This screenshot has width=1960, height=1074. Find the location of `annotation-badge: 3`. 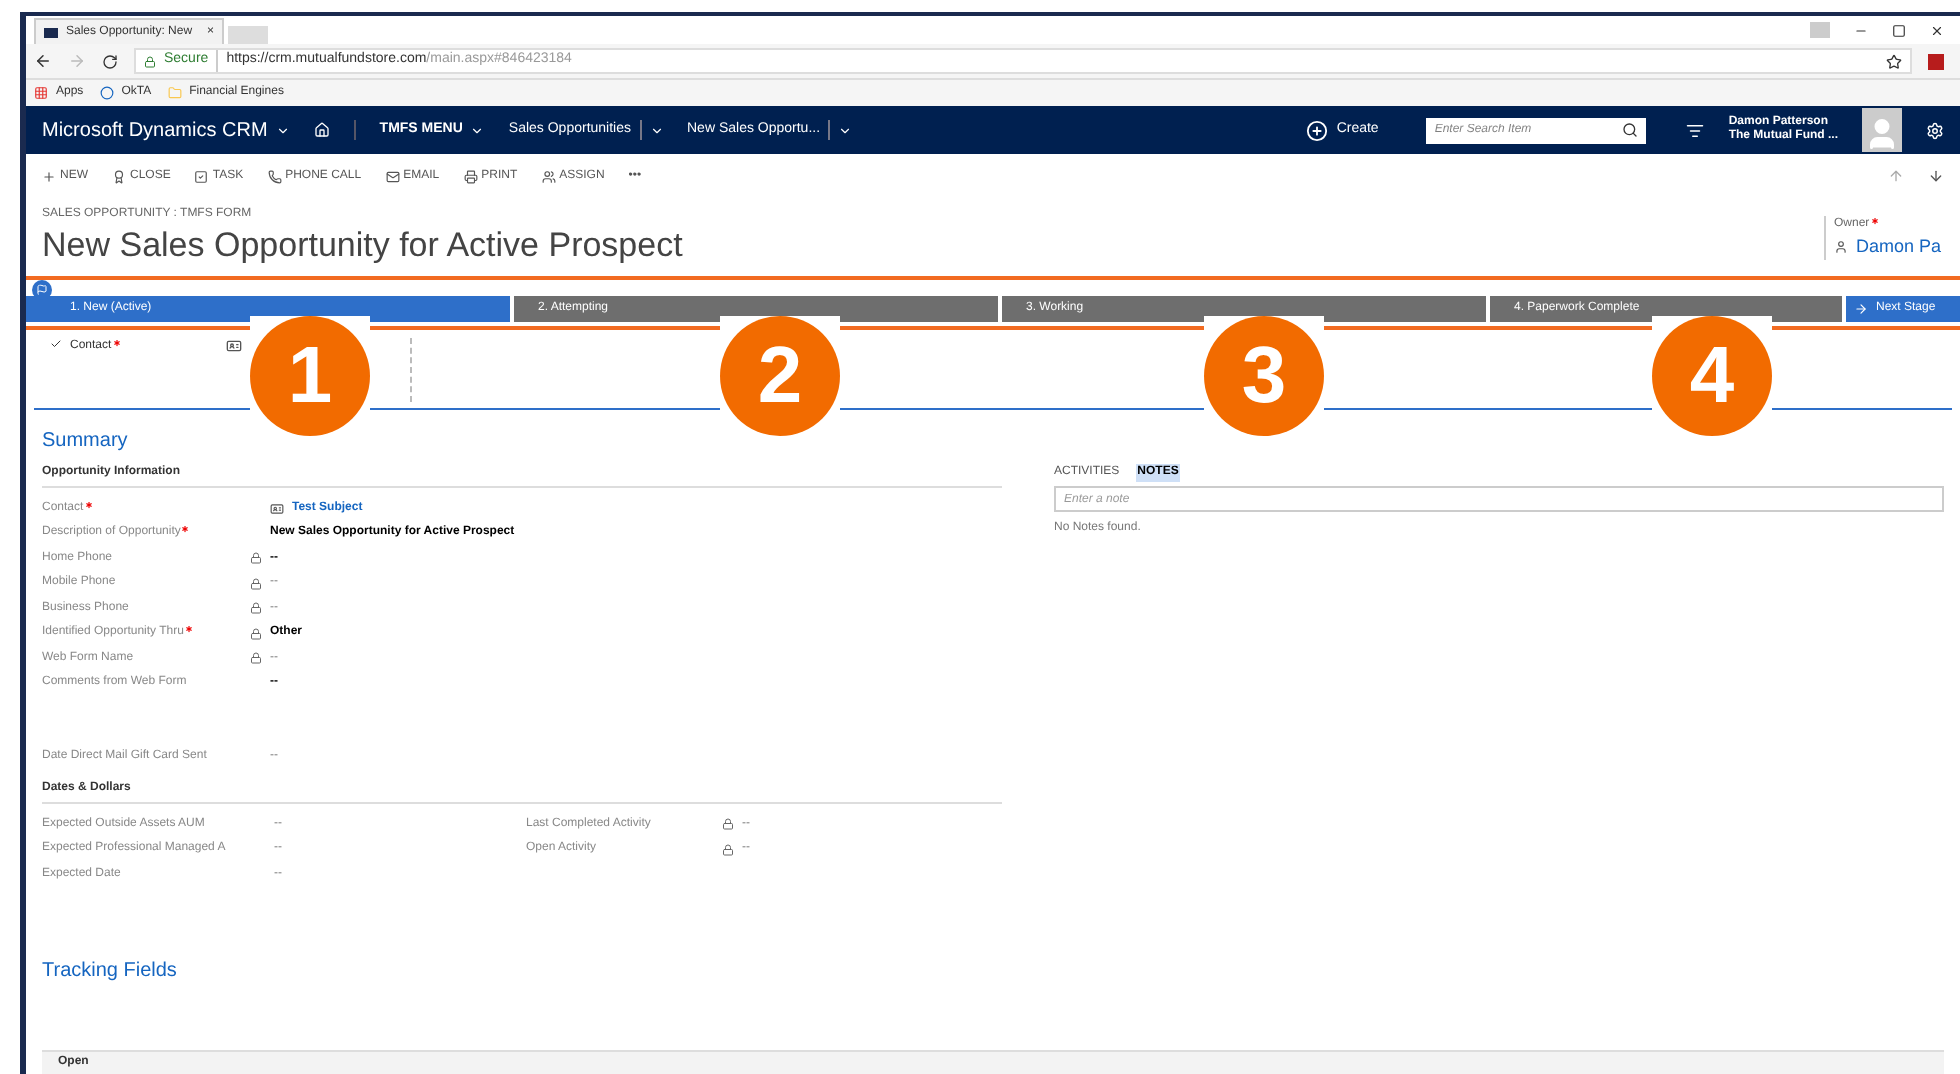

annotation-badge: 3 is located at coordinates (1264, 376).